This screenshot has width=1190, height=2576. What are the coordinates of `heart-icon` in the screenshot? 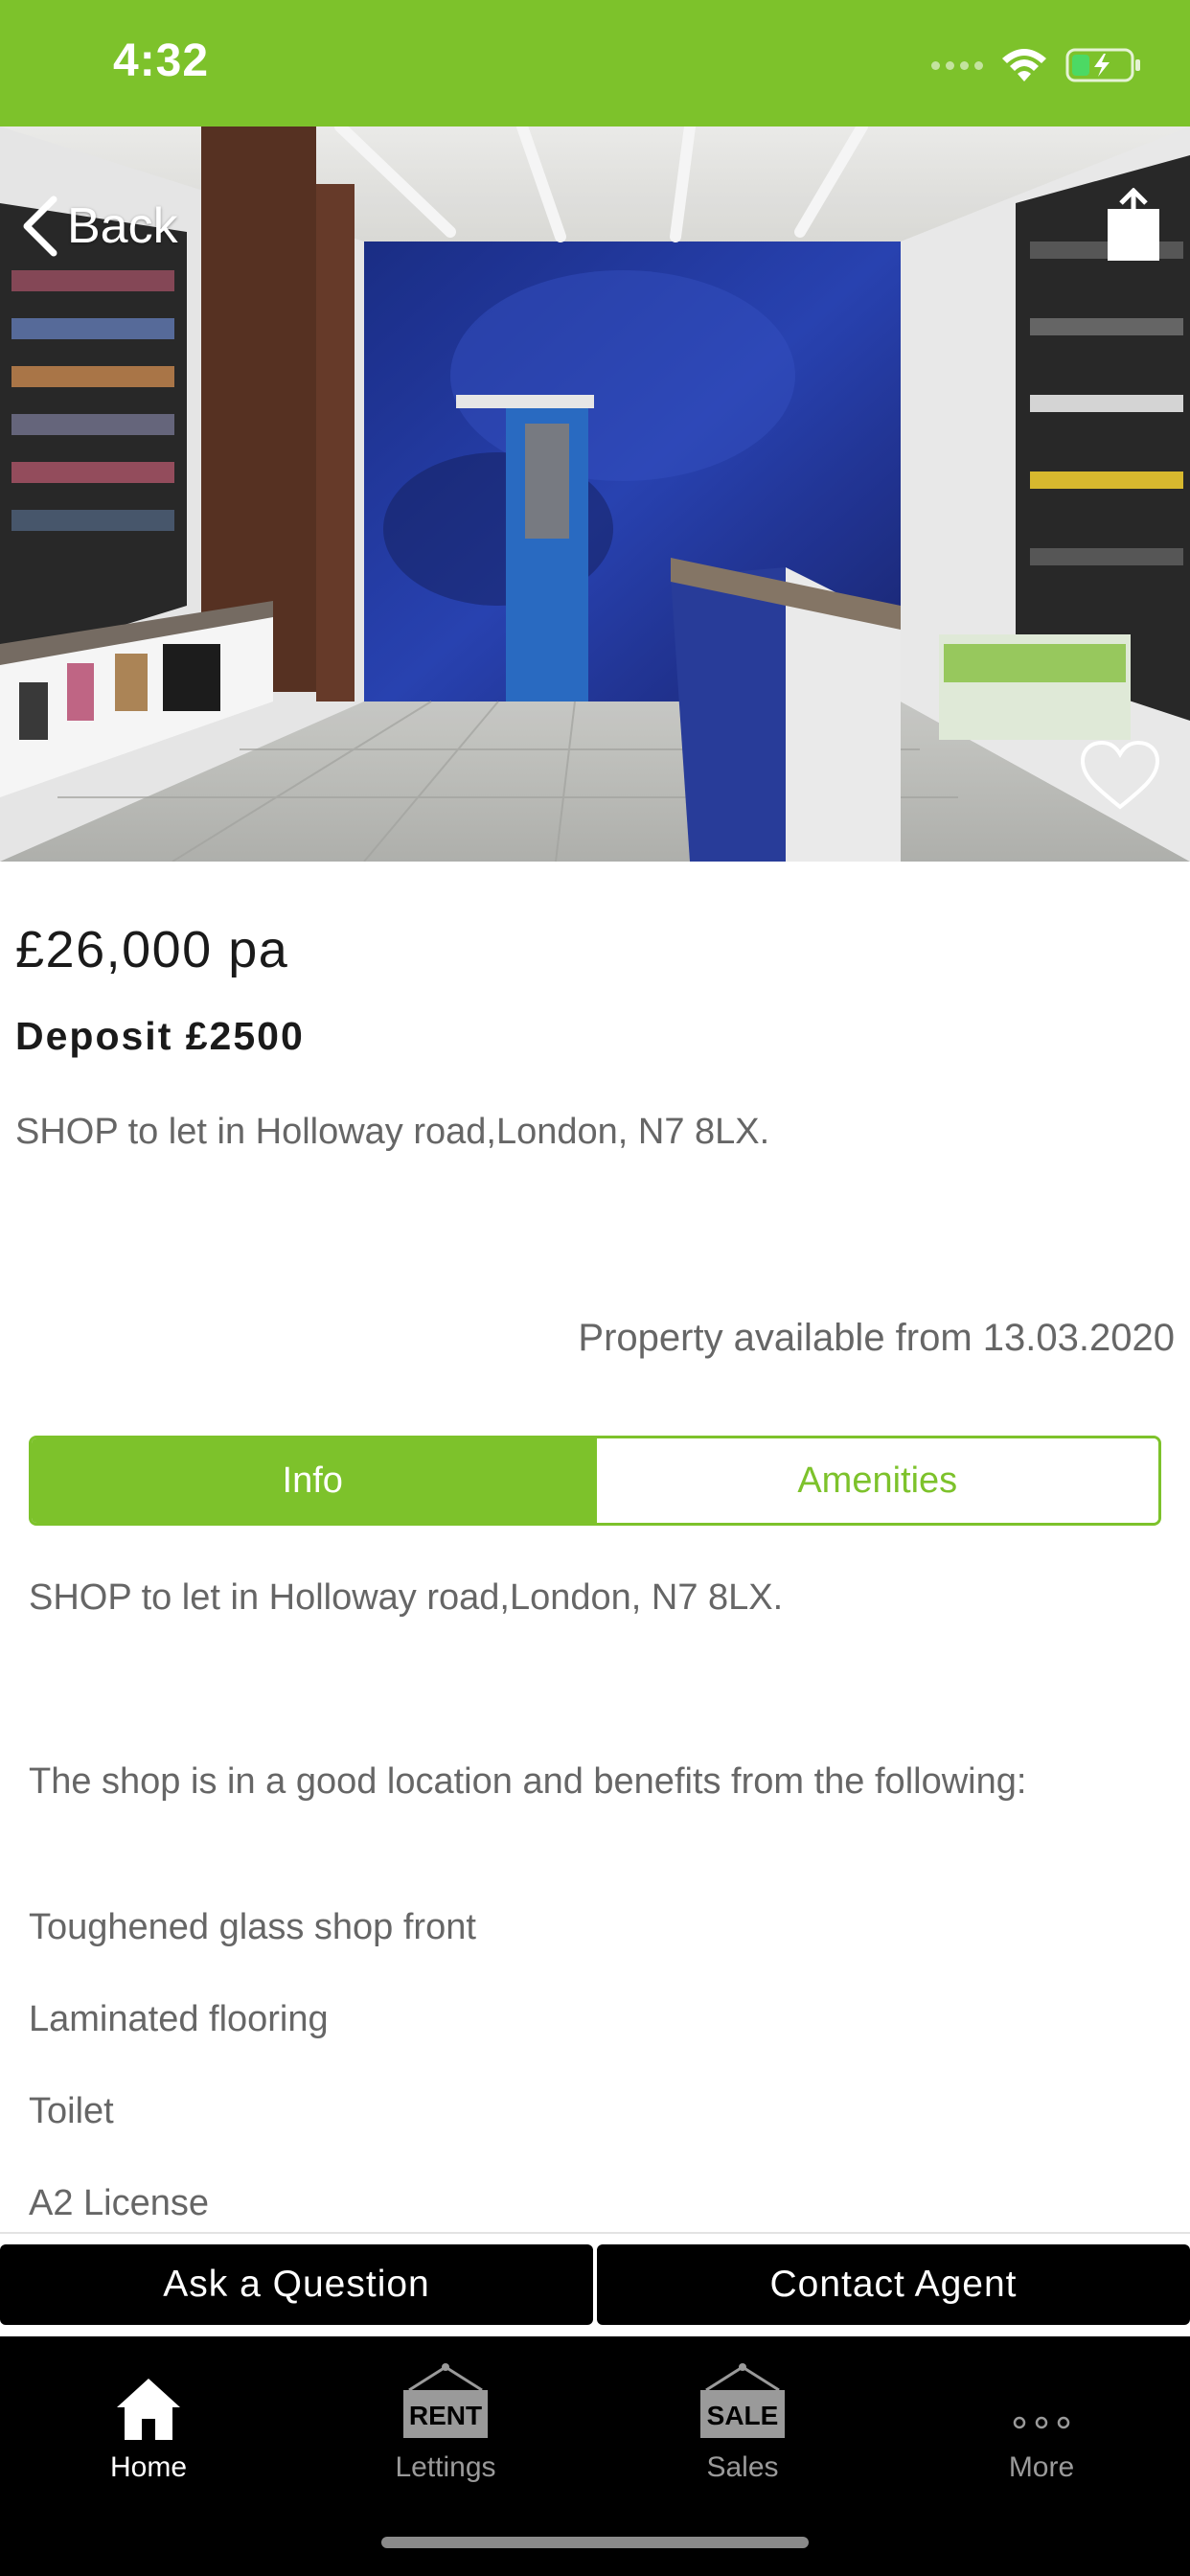 It's located at (1120, 776).